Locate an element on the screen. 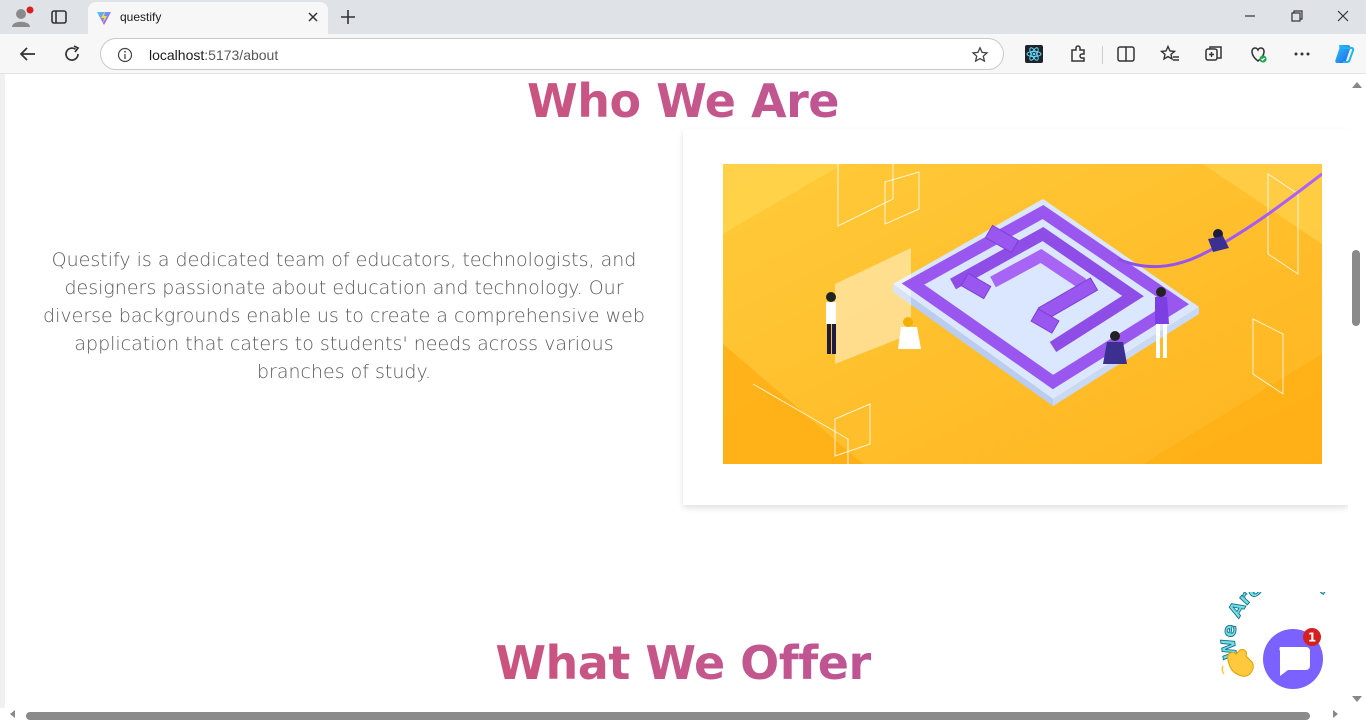 Image resolution: width=1366 pixels, height=720 pixels. favorite-star-icon is located at coordinates (980, 55).